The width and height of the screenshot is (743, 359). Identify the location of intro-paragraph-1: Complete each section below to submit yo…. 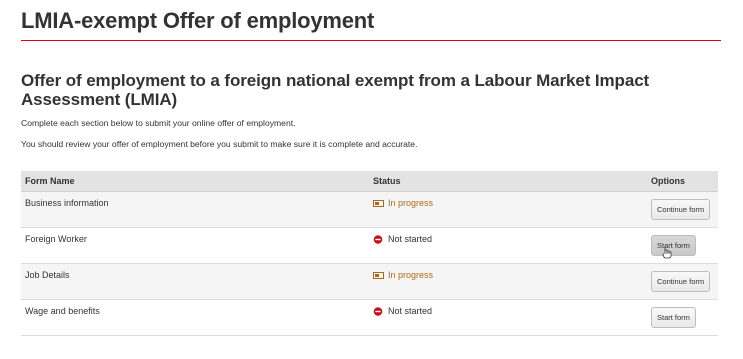
(158, 123).